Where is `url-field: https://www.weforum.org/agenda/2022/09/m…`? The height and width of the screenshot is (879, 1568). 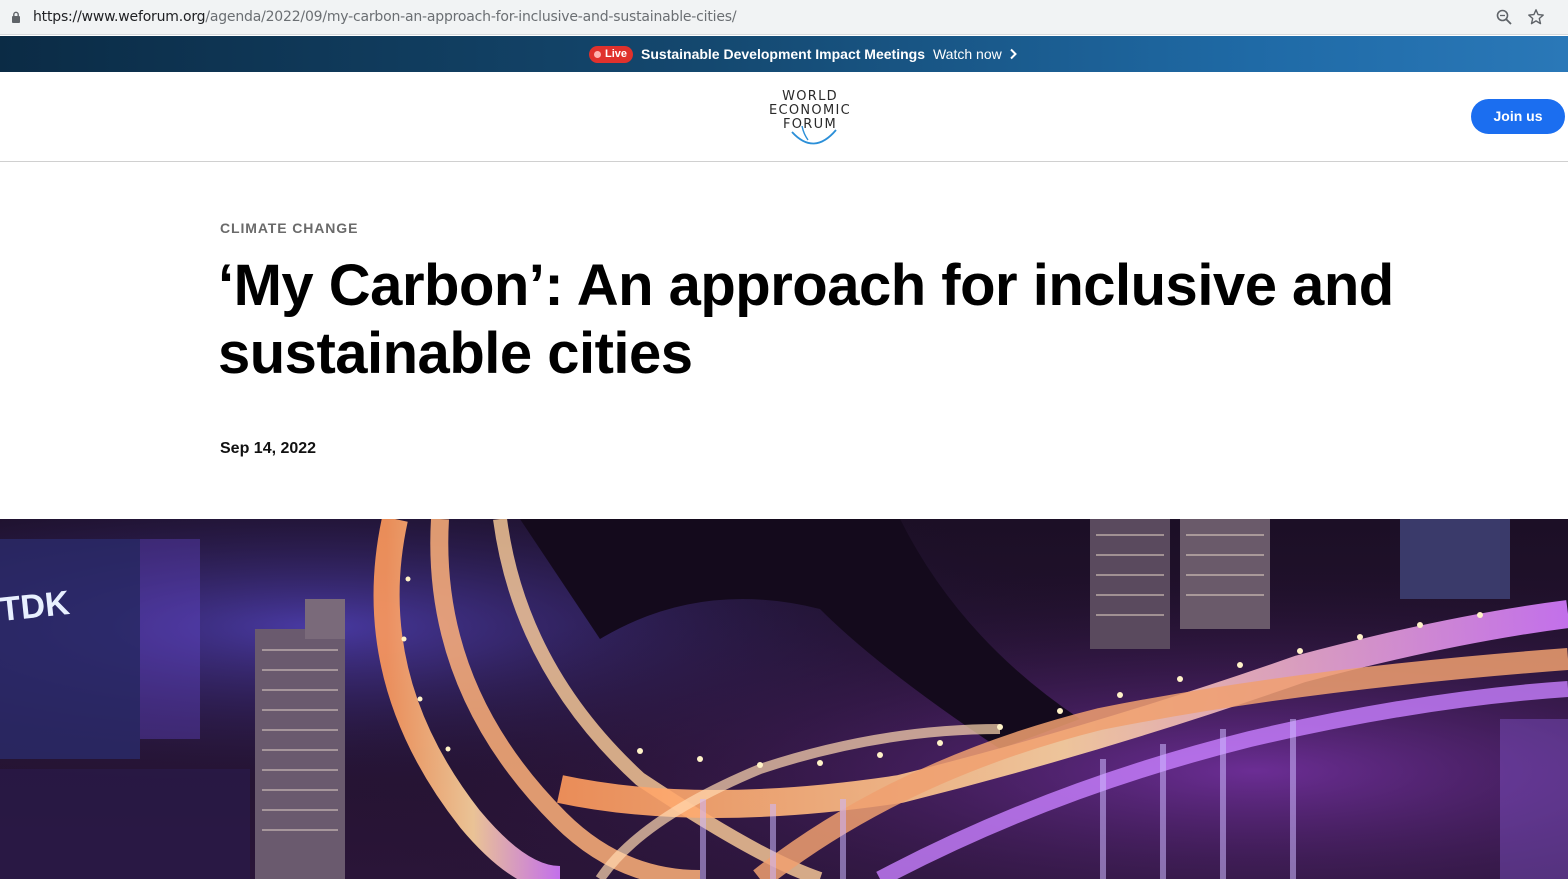
url-field: https://www.weforum.org/agenda/2022/09/m… is located at coordinates (385, 17).